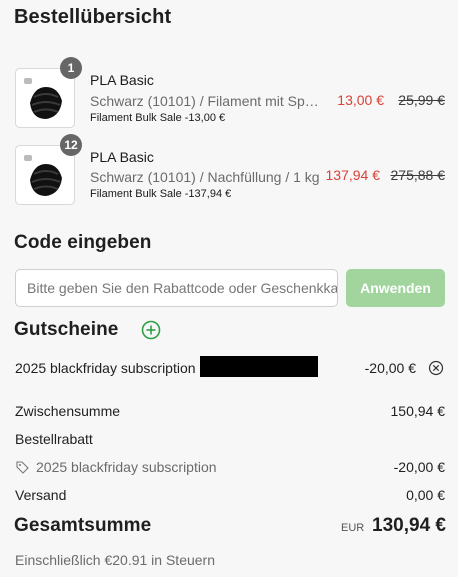 This screenshot has width=458, height=577. I want to click on sale-price: 137,94 €, so click(353, 175).